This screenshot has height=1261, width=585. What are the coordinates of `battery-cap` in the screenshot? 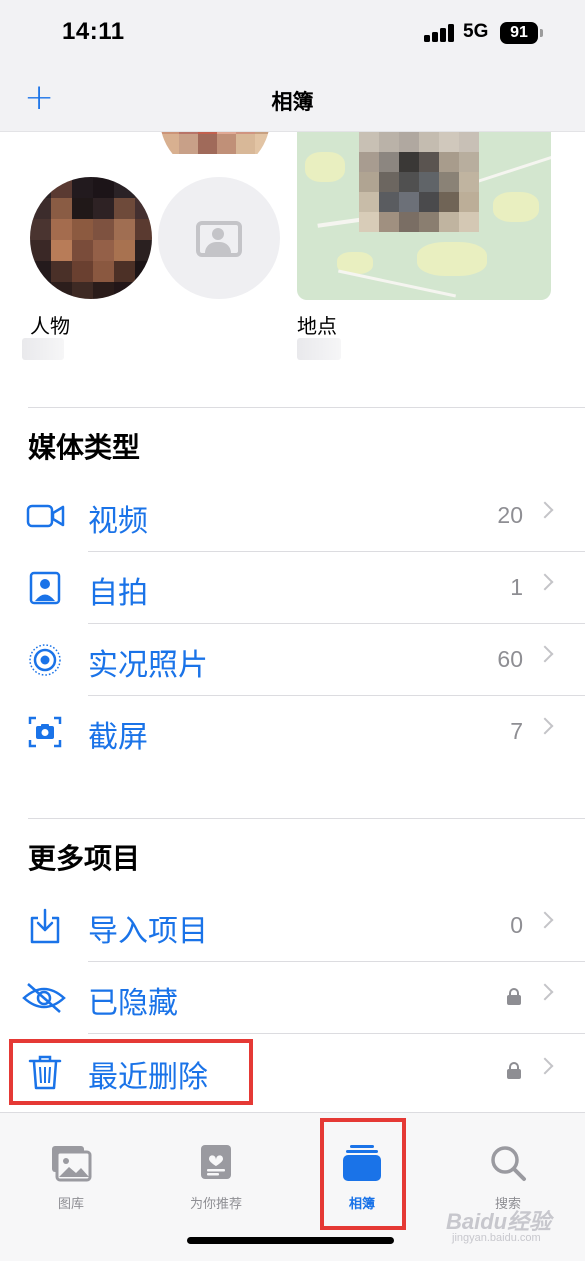 It's located at (541, 33).